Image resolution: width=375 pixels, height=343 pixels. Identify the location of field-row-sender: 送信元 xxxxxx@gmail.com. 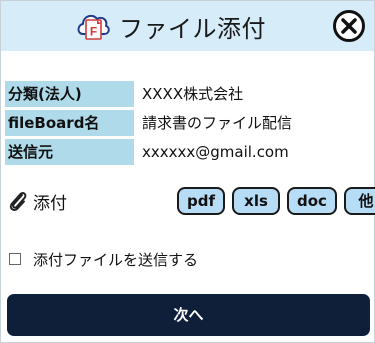
(187, 152).